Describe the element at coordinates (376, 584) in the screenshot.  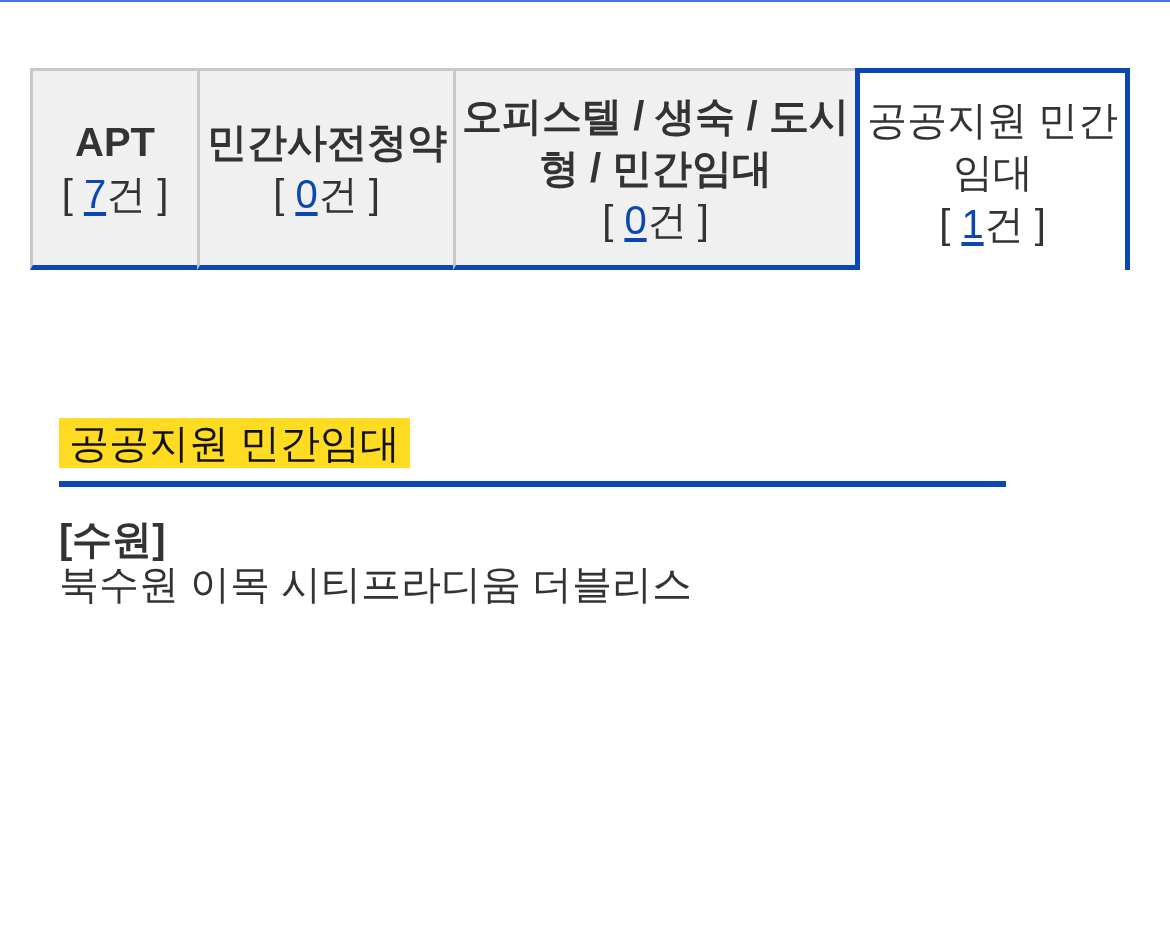
I see `listing-name: 북수원 이목 시티프라디움 더블리스` at that location.